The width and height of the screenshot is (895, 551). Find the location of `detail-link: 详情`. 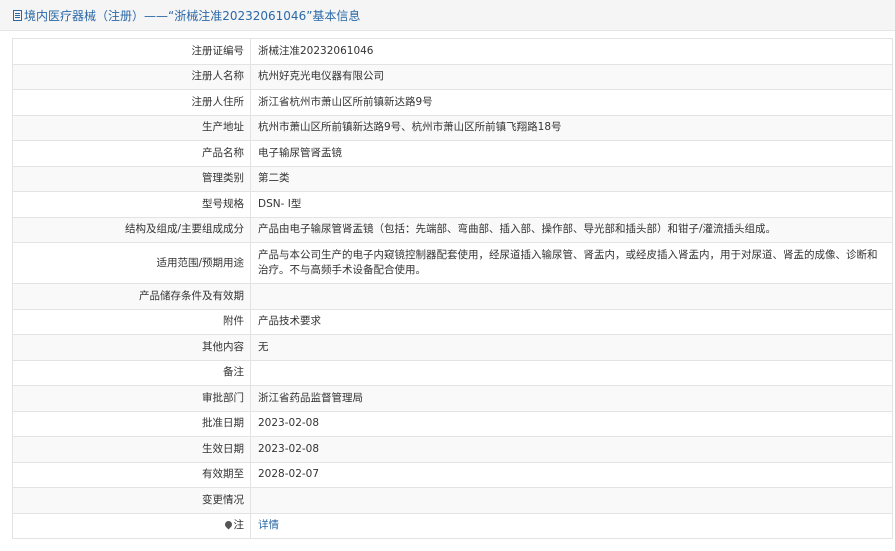

detail-link: 详情 is located at coordinates (268, 525).